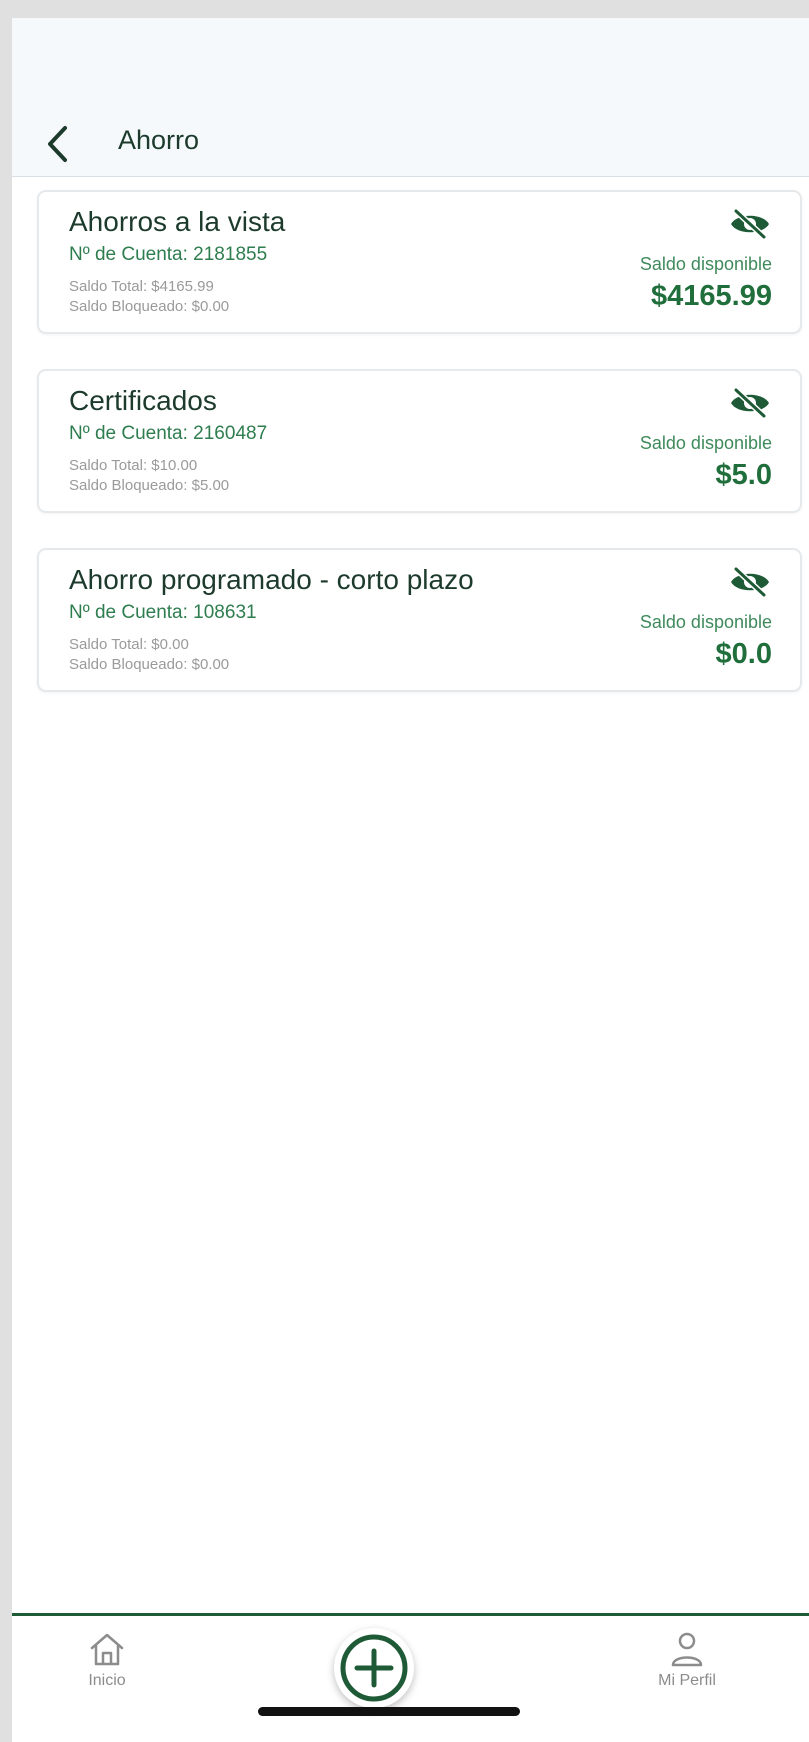  Describe the element at coordinates (687, 1649) in the screenshot. I see `user-icon` at that location.